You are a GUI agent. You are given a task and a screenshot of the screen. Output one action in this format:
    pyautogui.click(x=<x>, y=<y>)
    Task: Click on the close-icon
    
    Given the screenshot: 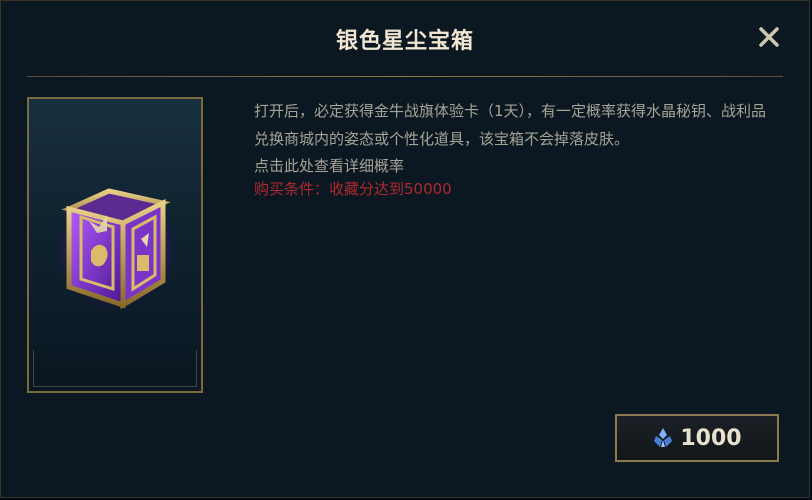 What is the action you would take?
    pyautogui.click(x=769, y=37)
    